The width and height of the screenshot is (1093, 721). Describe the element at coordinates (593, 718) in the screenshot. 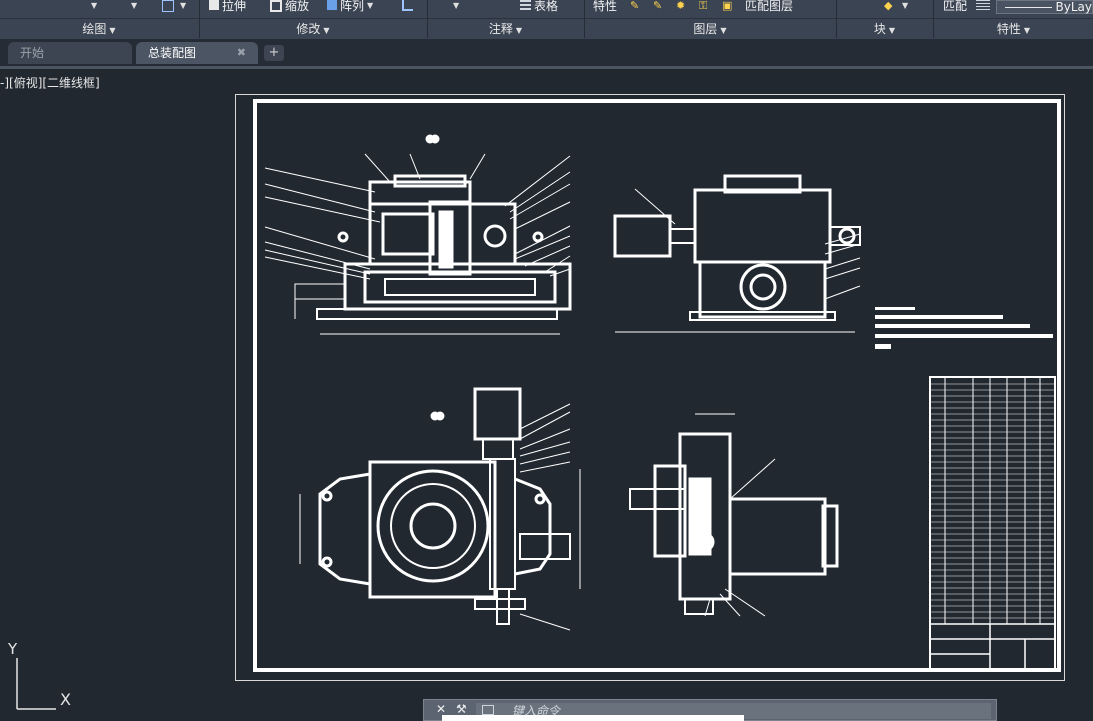

I see `command-history-popup` at that location.